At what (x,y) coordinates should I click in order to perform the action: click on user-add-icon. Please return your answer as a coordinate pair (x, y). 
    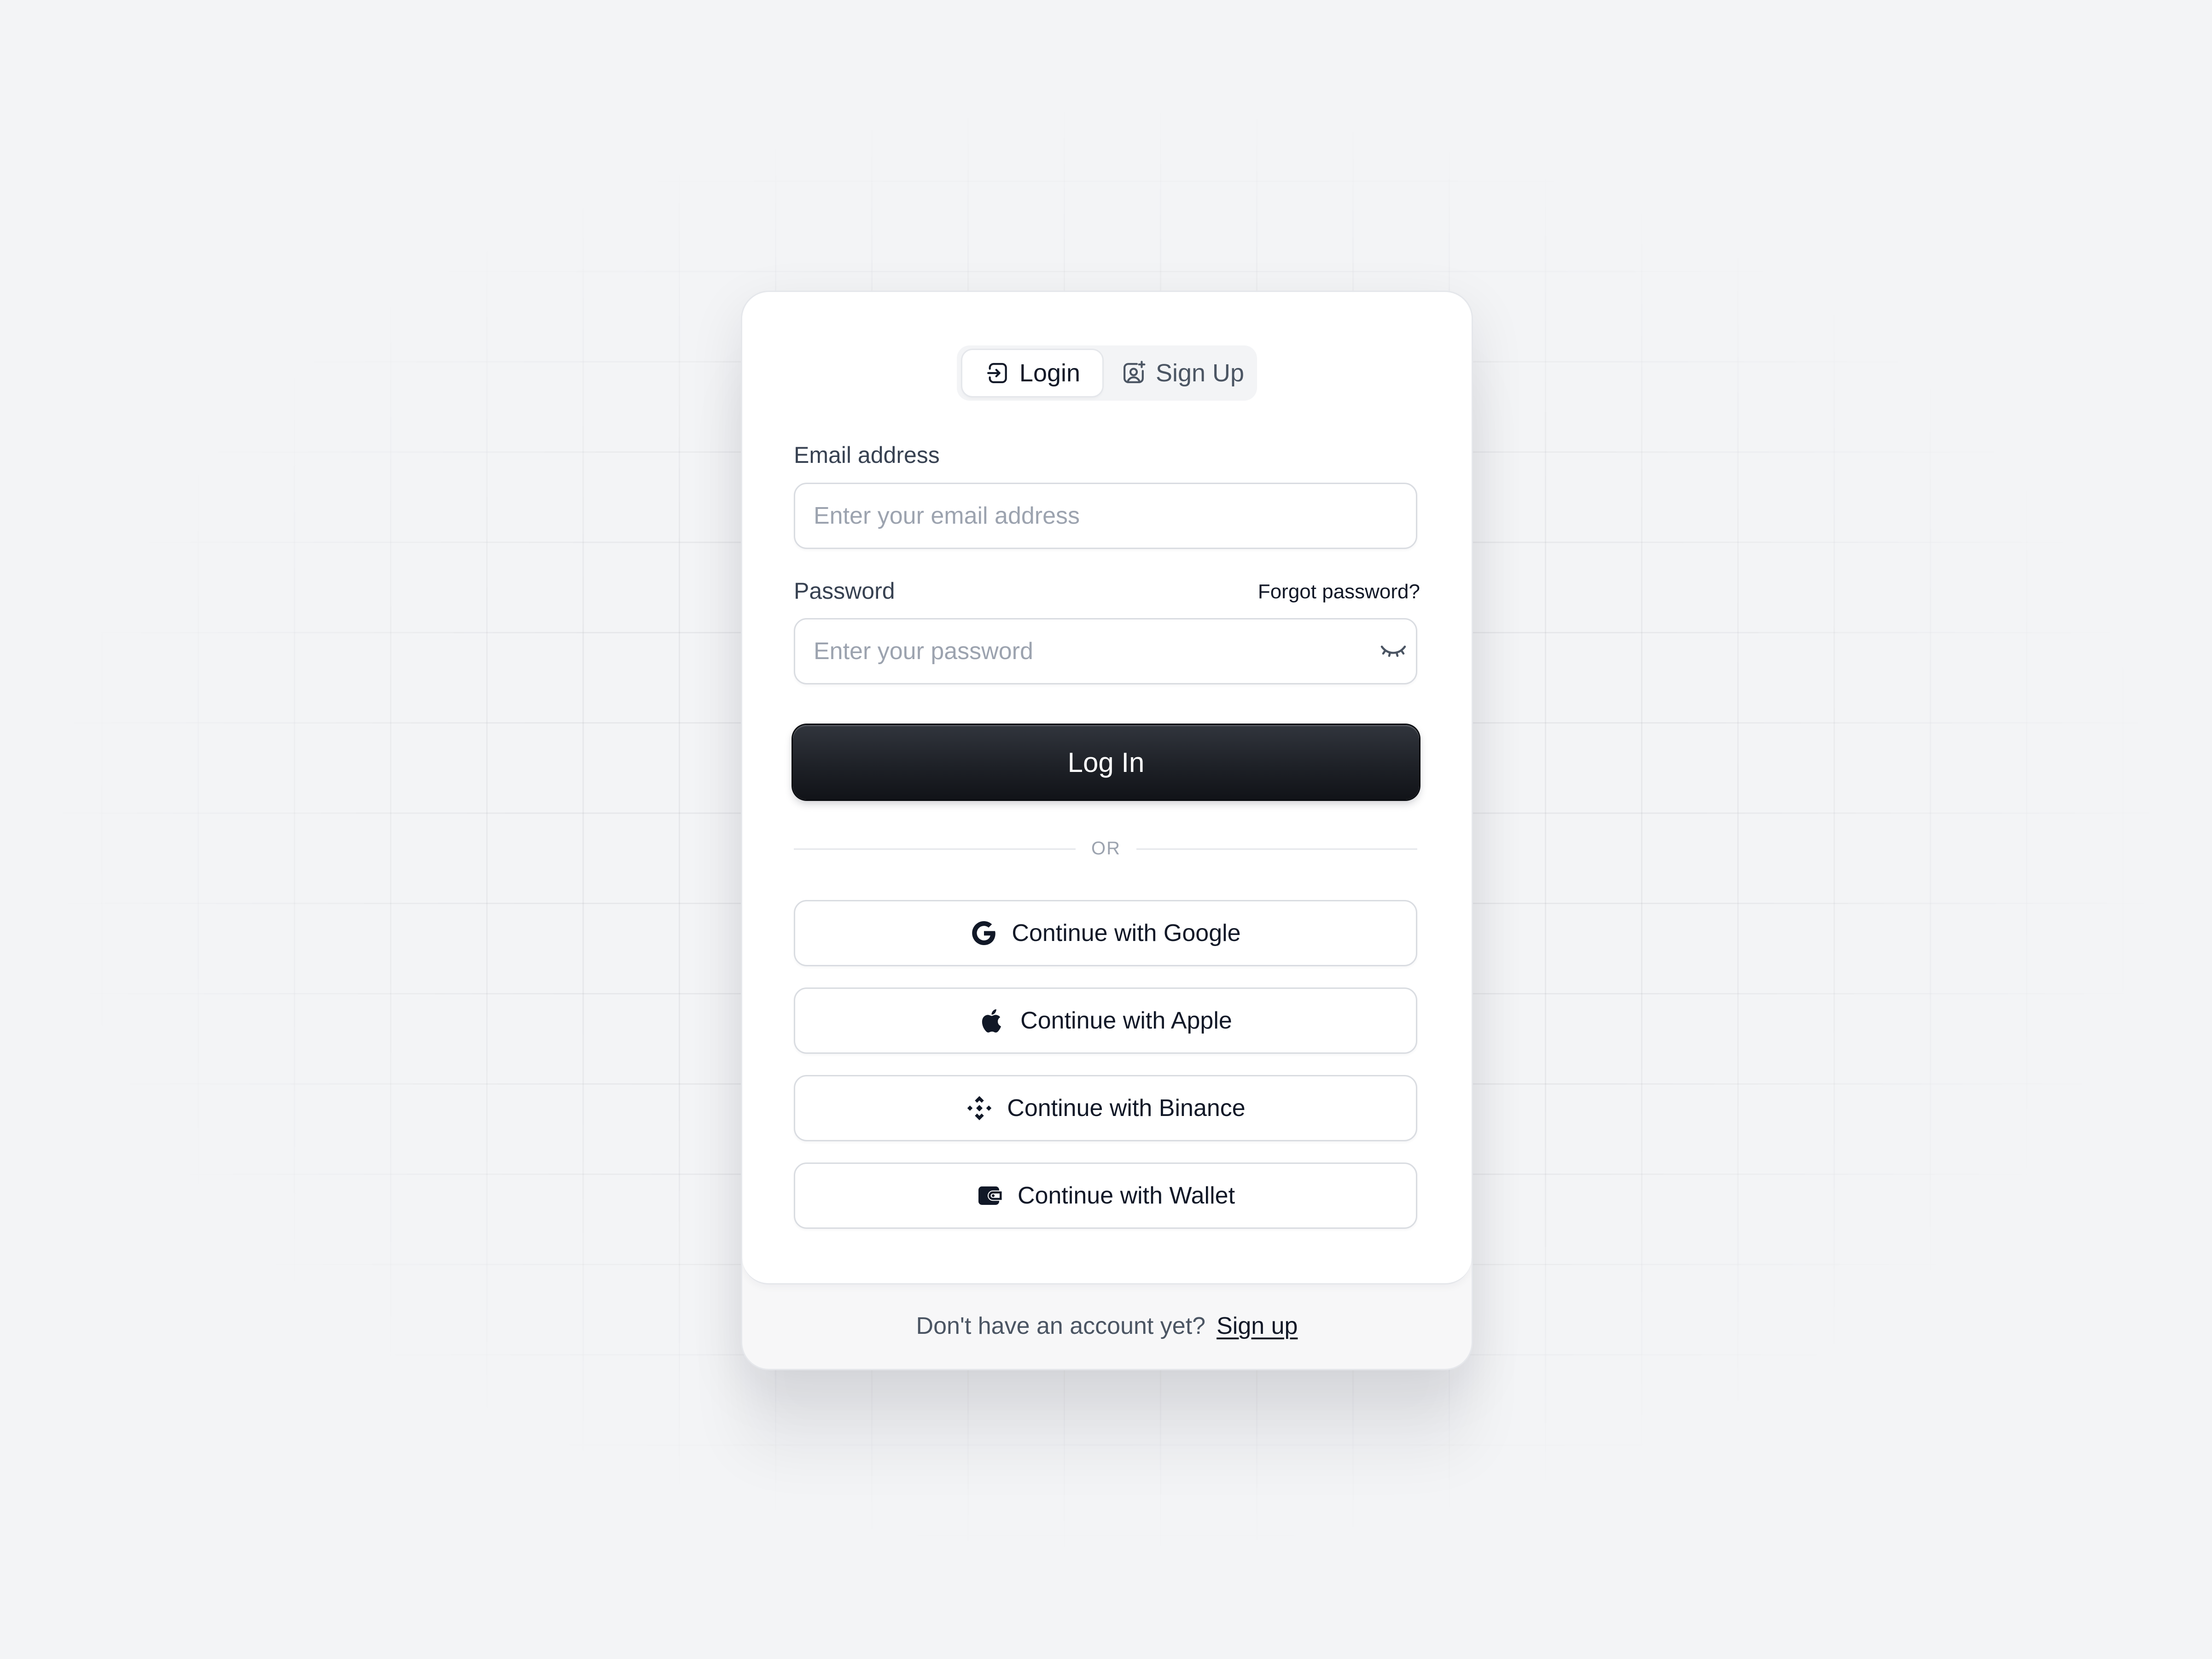
    Looking at the image, I should click on (1135, 372).